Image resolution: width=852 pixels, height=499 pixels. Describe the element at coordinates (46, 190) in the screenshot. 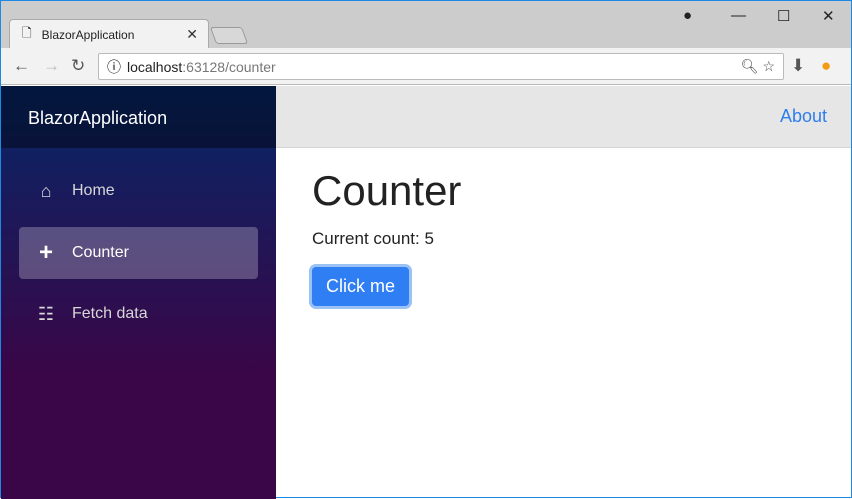

I see `home-icon: ⌂` at that location.